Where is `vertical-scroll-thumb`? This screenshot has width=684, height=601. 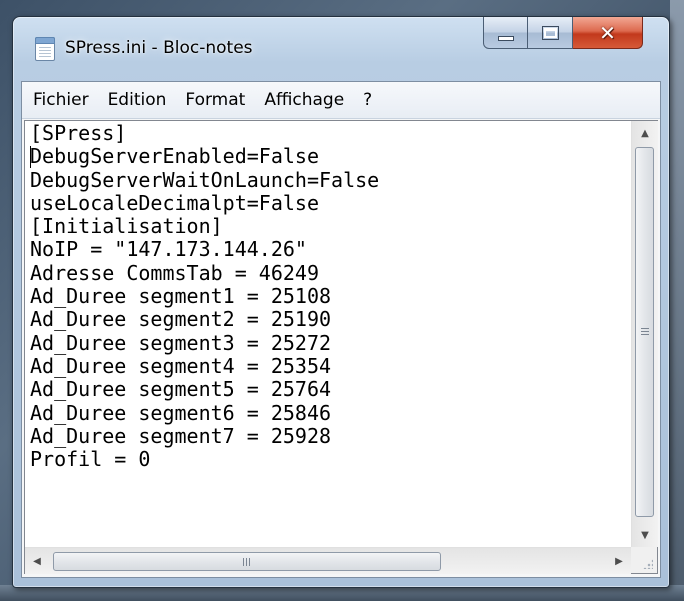 vertical-scroll-thumb is located at coordinates (644, 332).